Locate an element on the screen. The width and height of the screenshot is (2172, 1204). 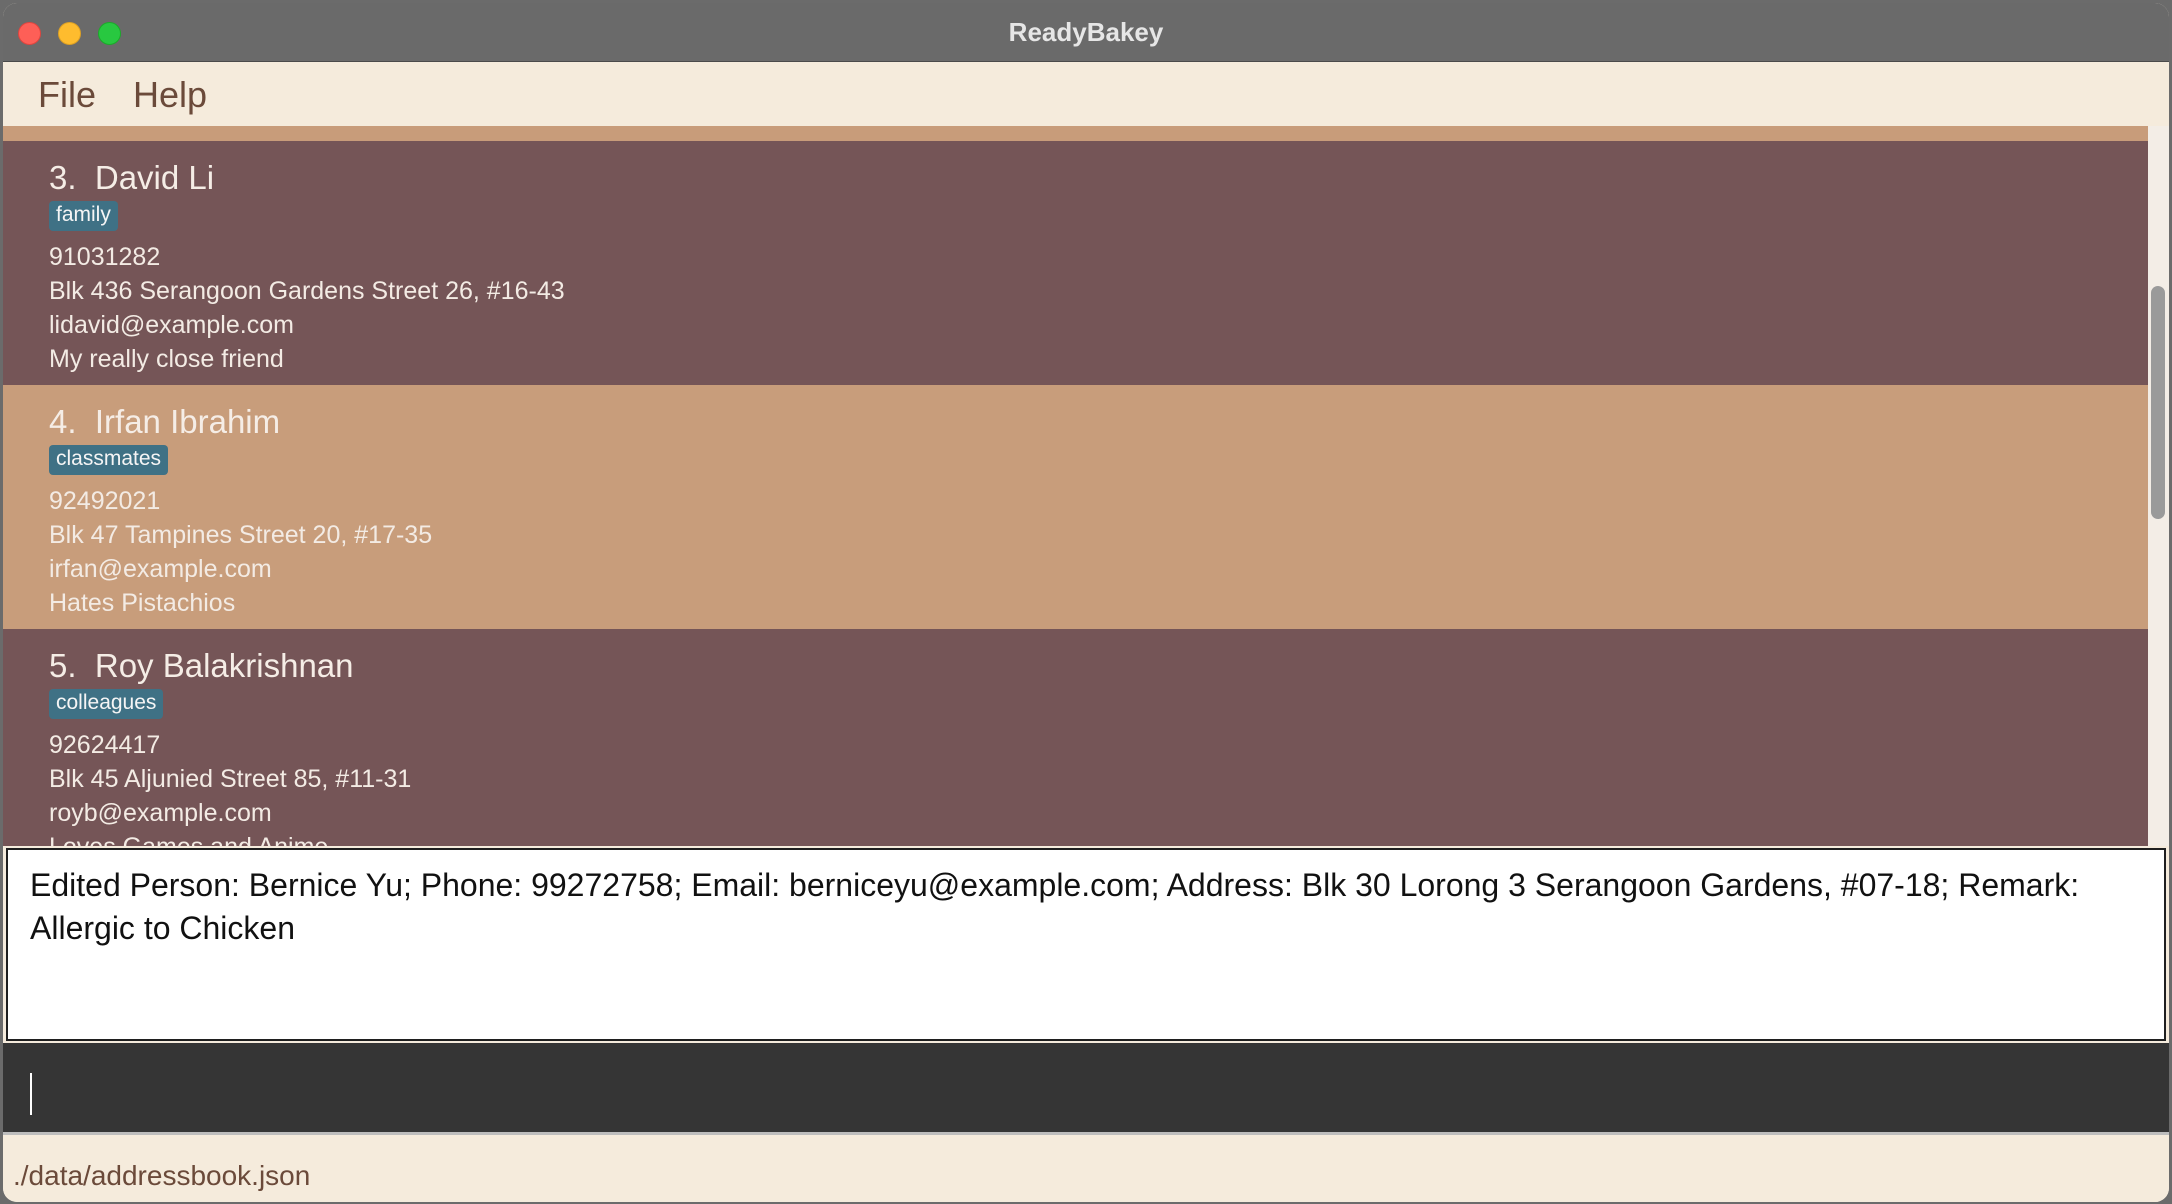
person-name: 4. Irfan Ibrahim is located at coordinates (164, 422).